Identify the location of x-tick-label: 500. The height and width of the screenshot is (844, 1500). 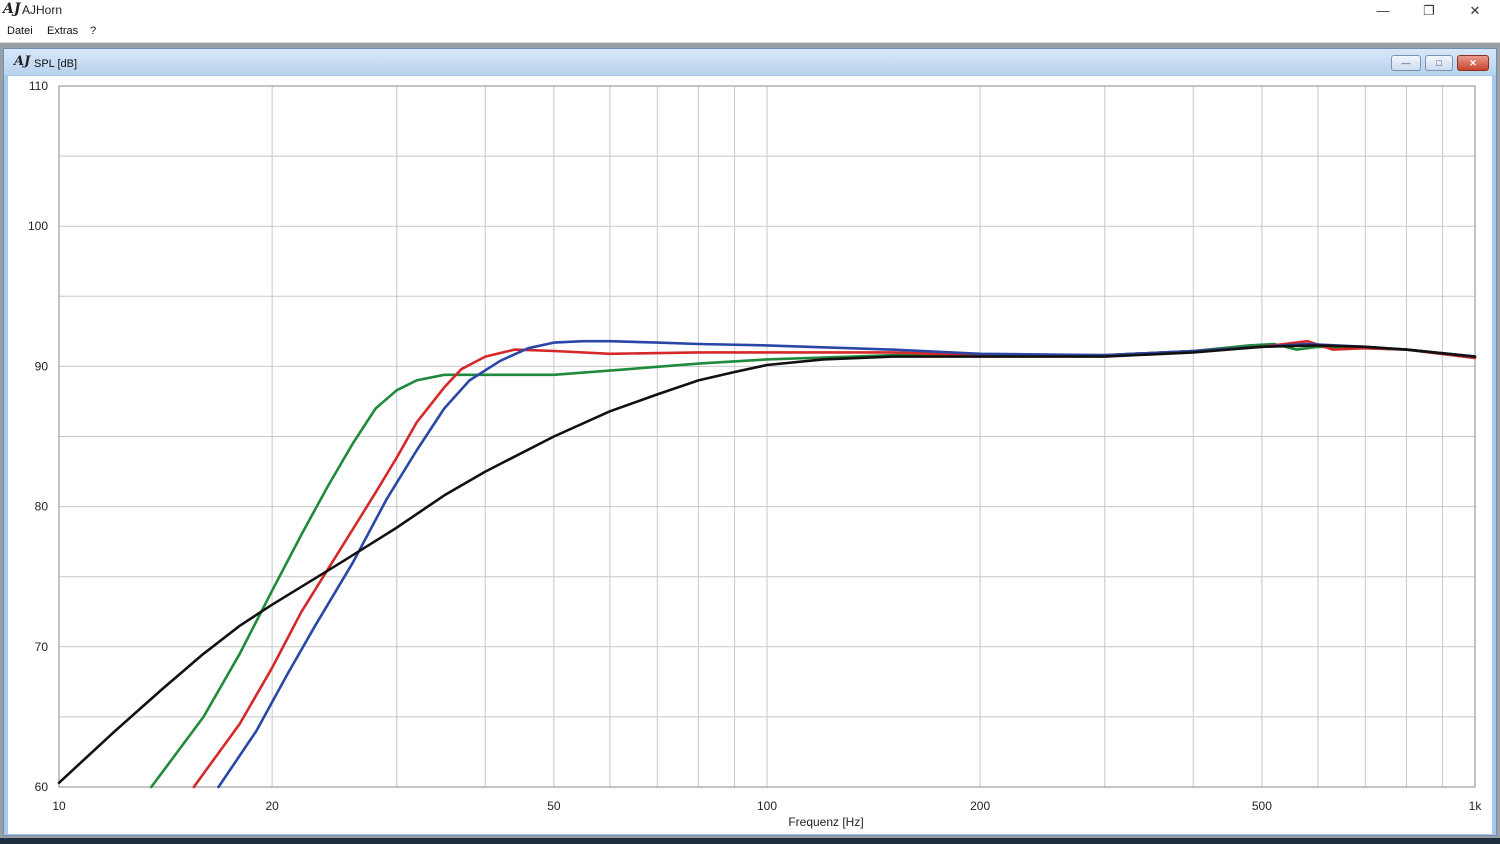
(1262, 806).